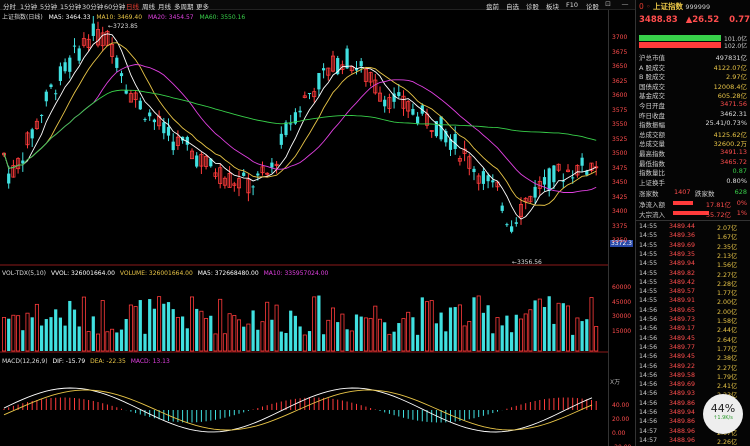 The width and height of the screenshot is (750, 446). I want to click on index-name: 上证指数, so click(667, 6).